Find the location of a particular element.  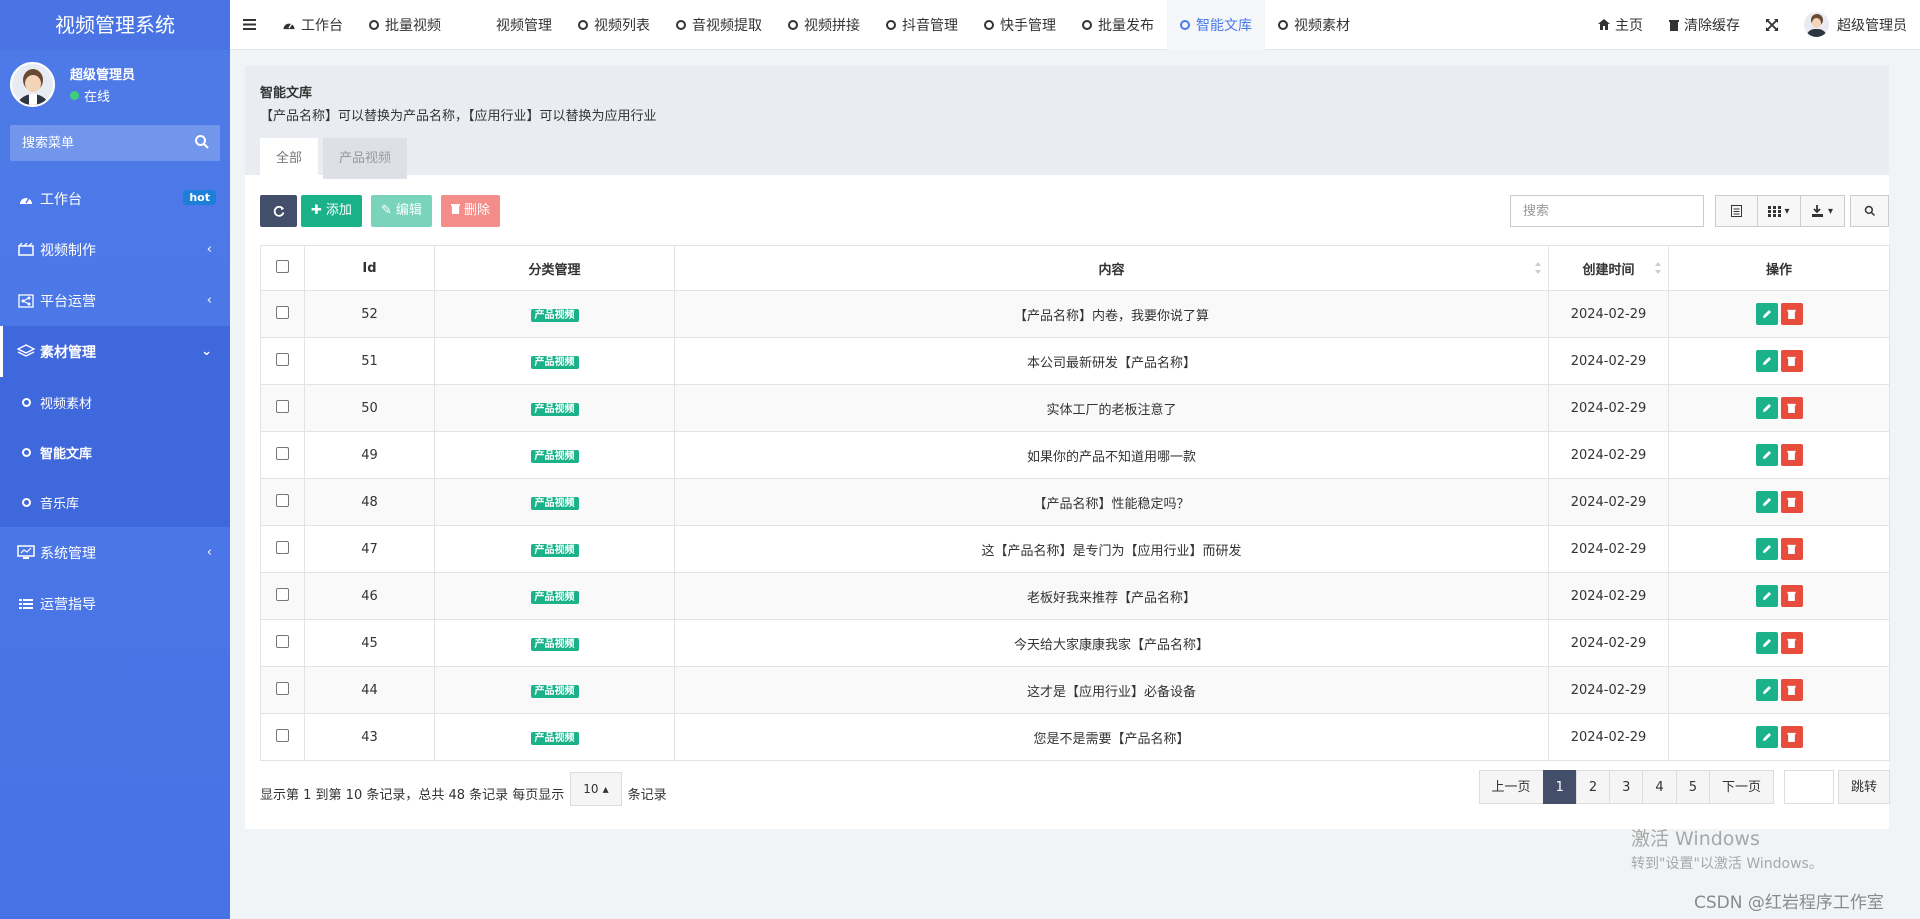

select-all-checkbox is located at coordinates (282, 266).